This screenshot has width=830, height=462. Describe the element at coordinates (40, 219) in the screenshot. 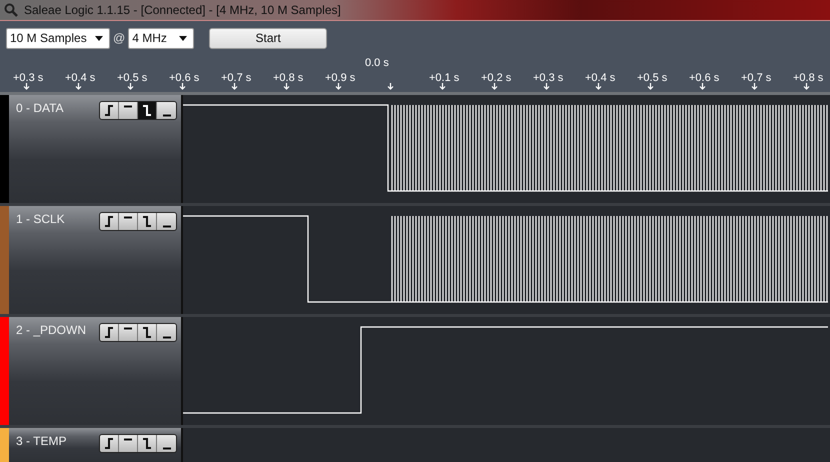

I see `channel-name: 1 - SCLK` at that location.